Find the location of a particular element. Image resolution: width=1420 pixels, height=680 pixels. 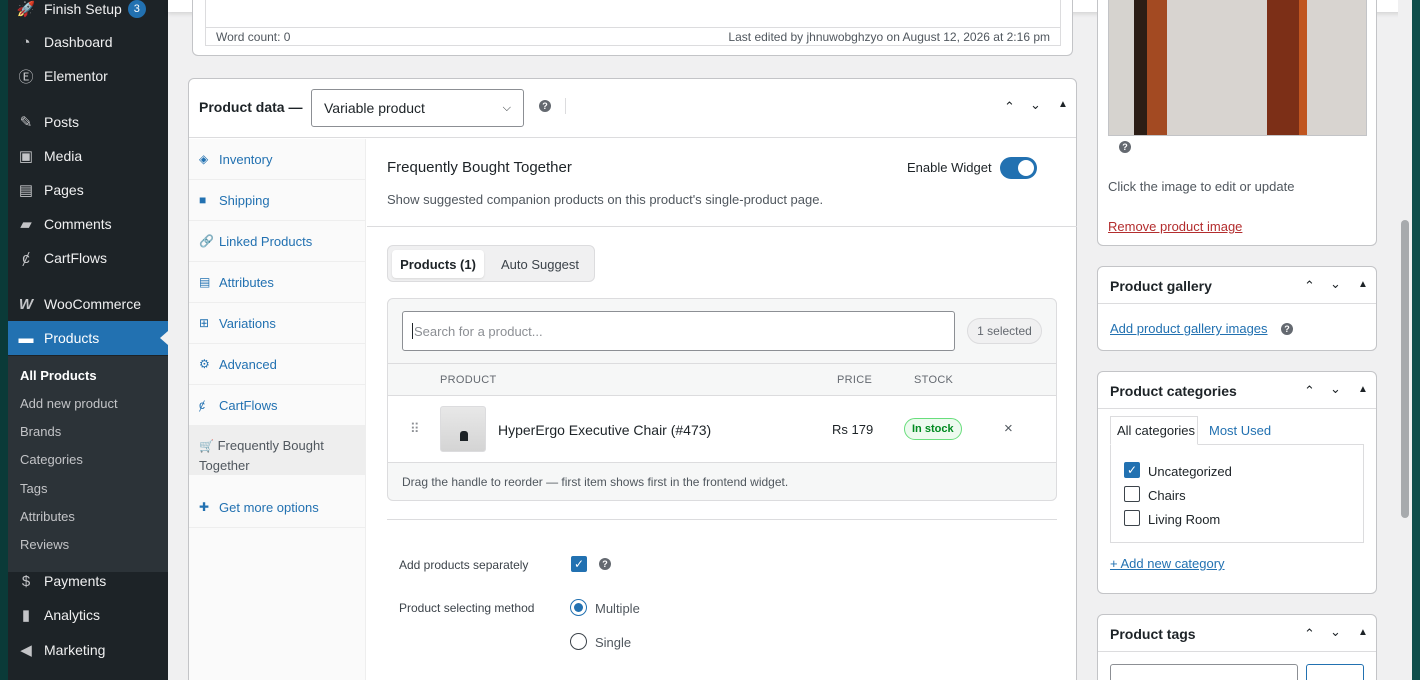

menu-elementor: Ⓔ Elementor is located at coordinates (88, 76).